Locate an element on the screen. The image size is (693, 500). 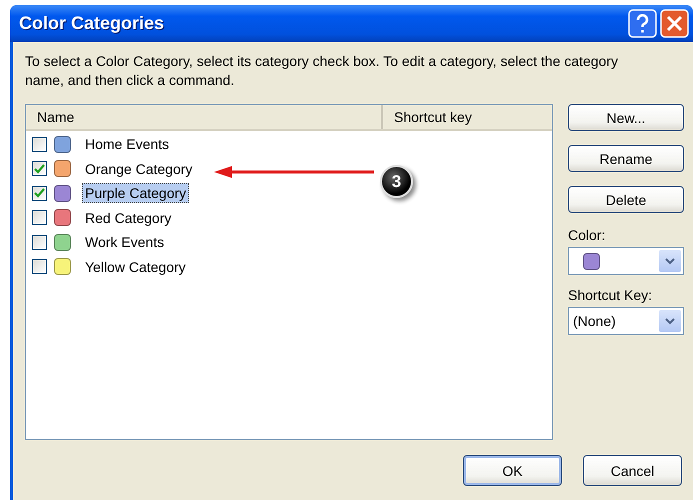
dialog-button: Cancel is located at coordinates (632, 470).